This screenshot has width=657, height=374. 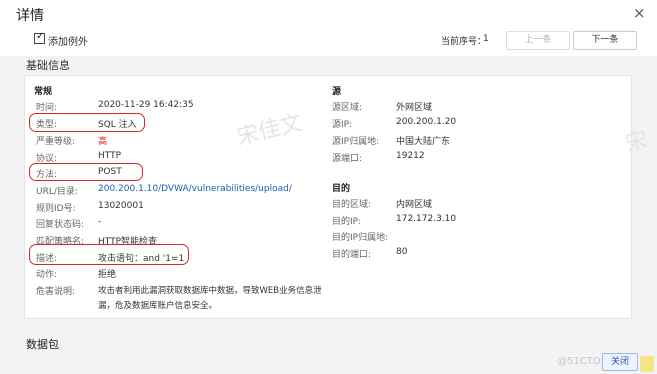 What do you see at coordinates (620, 362) in the screenshot?
I see `close-button: 关闭` at bounding box center [620, 362].